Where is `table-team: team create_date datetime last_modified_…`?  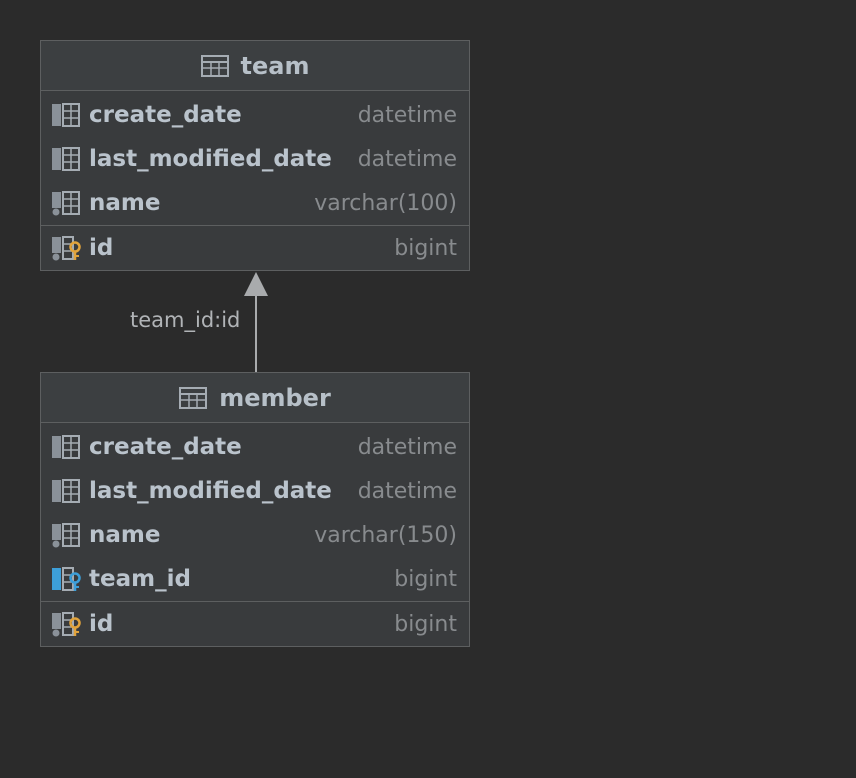 table-team: team create_date datetime last_modified_… is located at coordinates (255, 155).